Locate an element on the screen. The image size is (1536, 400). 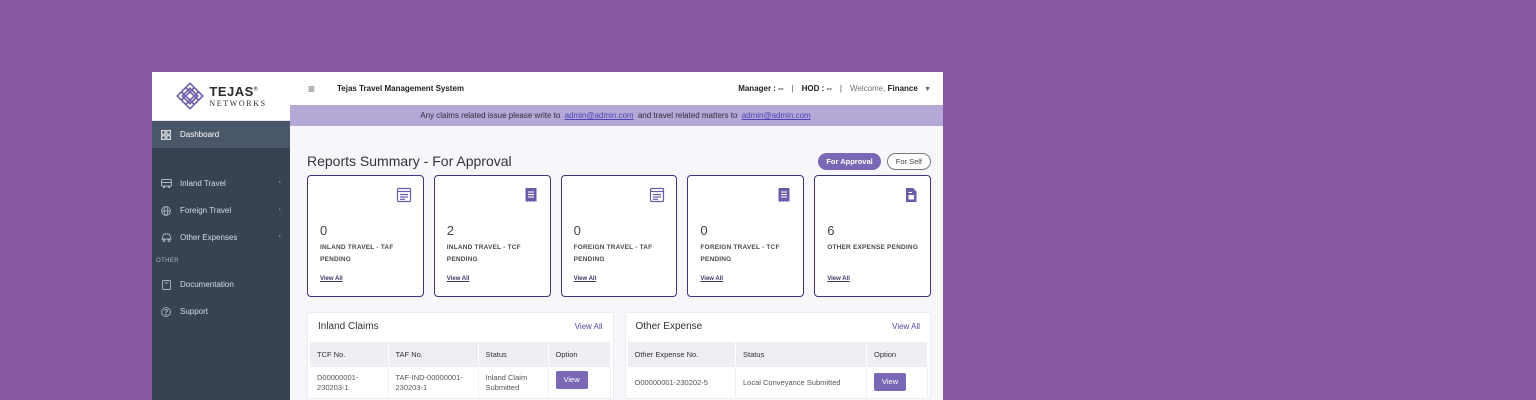
brand-name: TEJAS is located at coordinates (231, 91).